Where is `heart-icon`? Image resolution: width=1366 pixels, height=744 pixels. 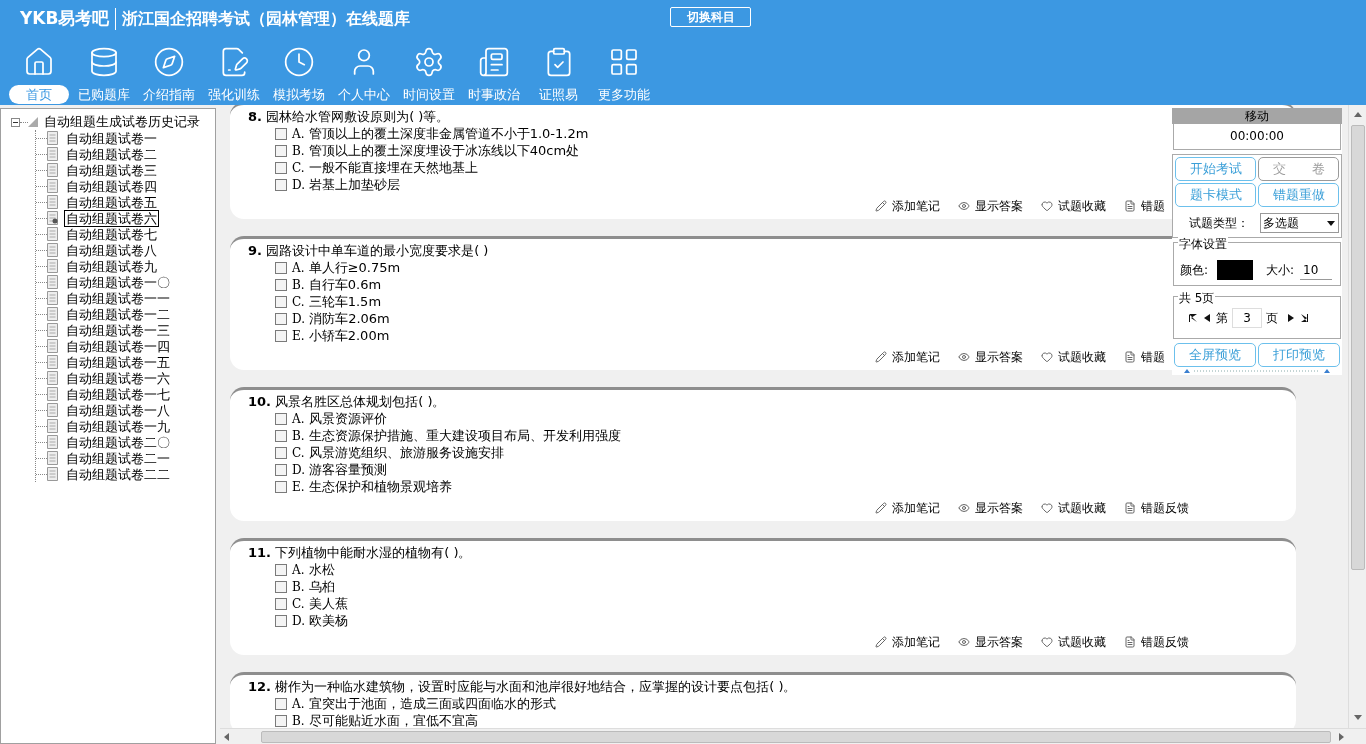 heart-icon is located at coordinates (1047, 356).